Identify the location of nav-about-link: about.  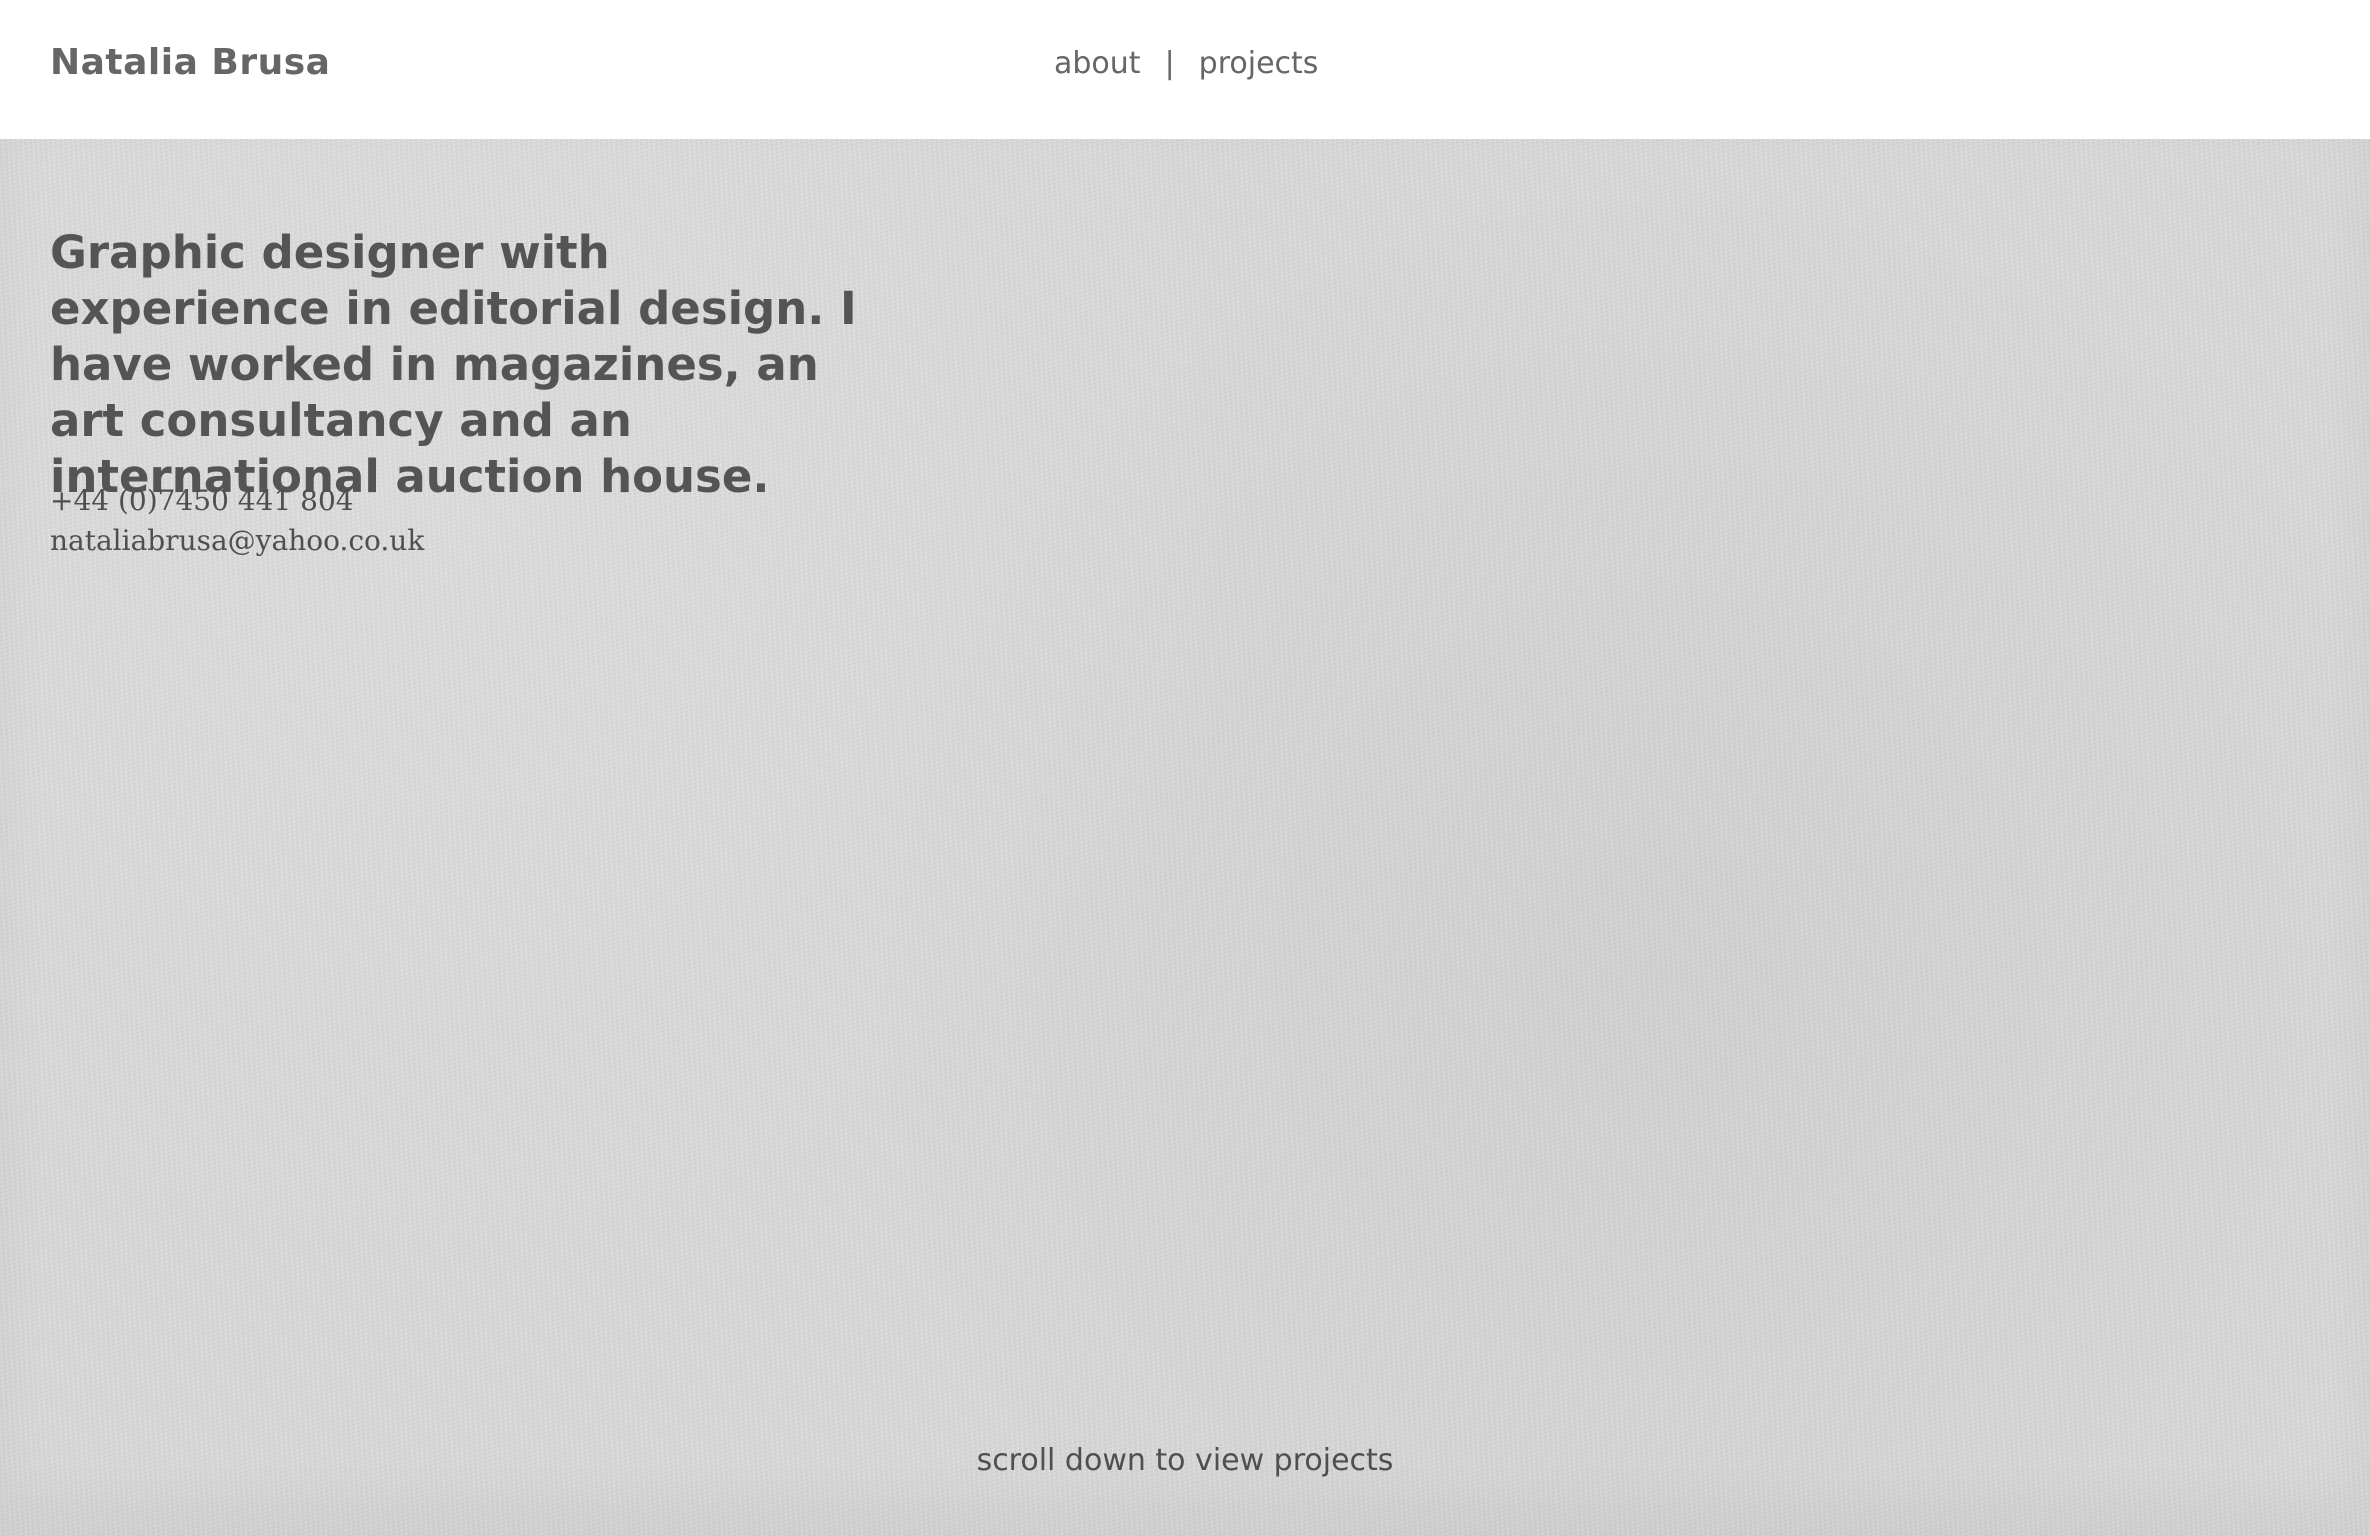
(1097, 63).